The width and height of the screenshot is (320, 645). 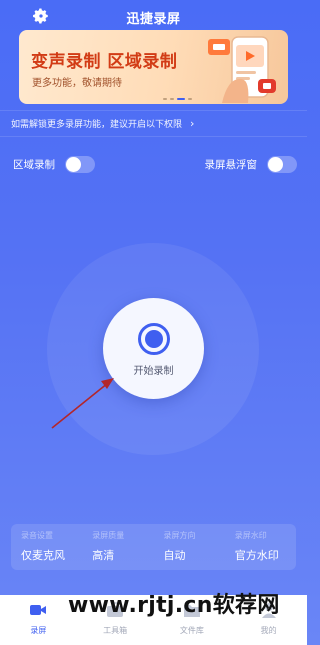 I want to click on banner-title: 变声录制 区域录制, so click(x=104, y=62).